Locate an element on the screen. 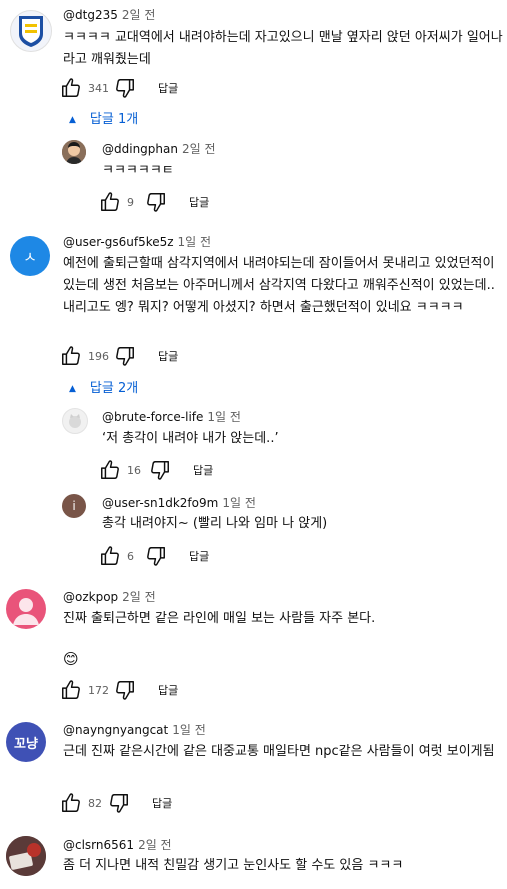 The height and width of the screenshot is (889, 507). like-count: 196 is located at coordinates (98, 356).